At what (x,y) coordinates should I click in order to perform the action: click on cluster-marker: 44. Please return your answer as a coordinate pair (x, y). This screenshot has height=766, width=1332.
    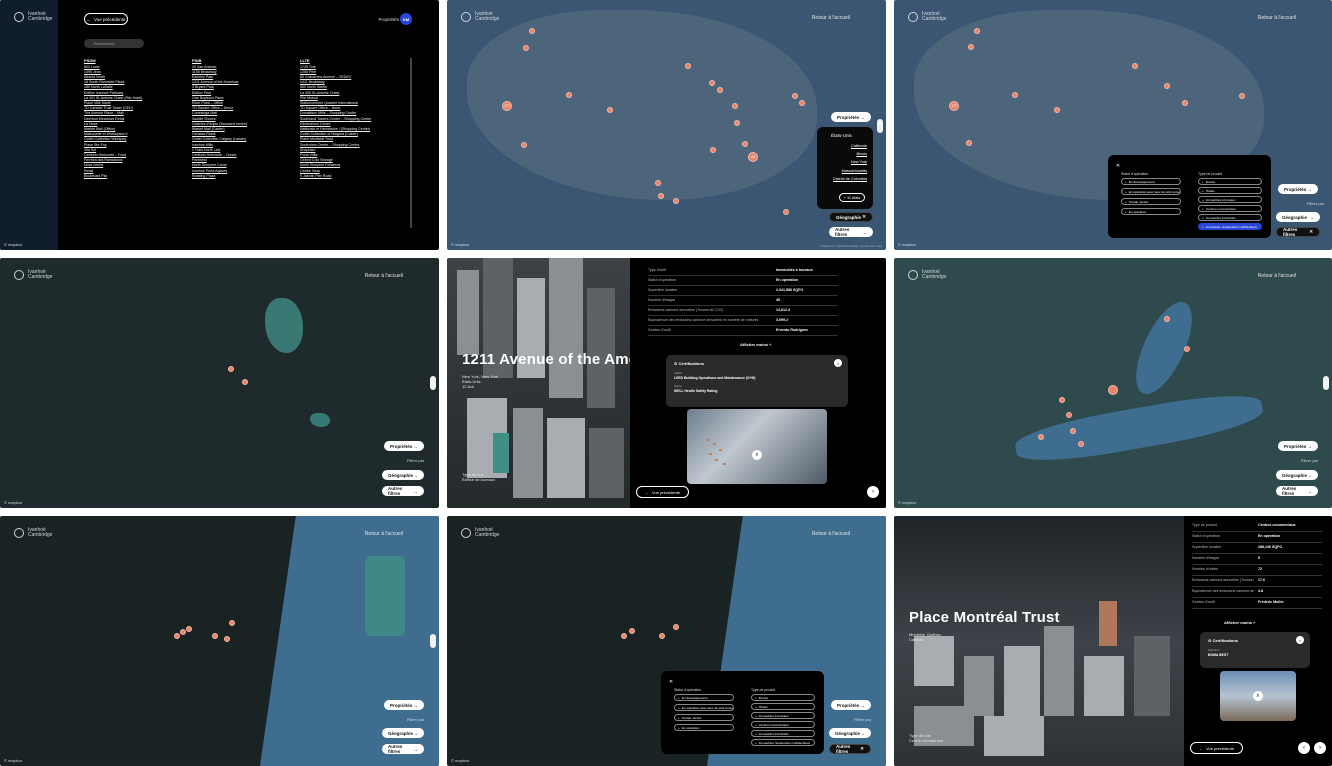
    Looking at the image, I should click on (753, 157).